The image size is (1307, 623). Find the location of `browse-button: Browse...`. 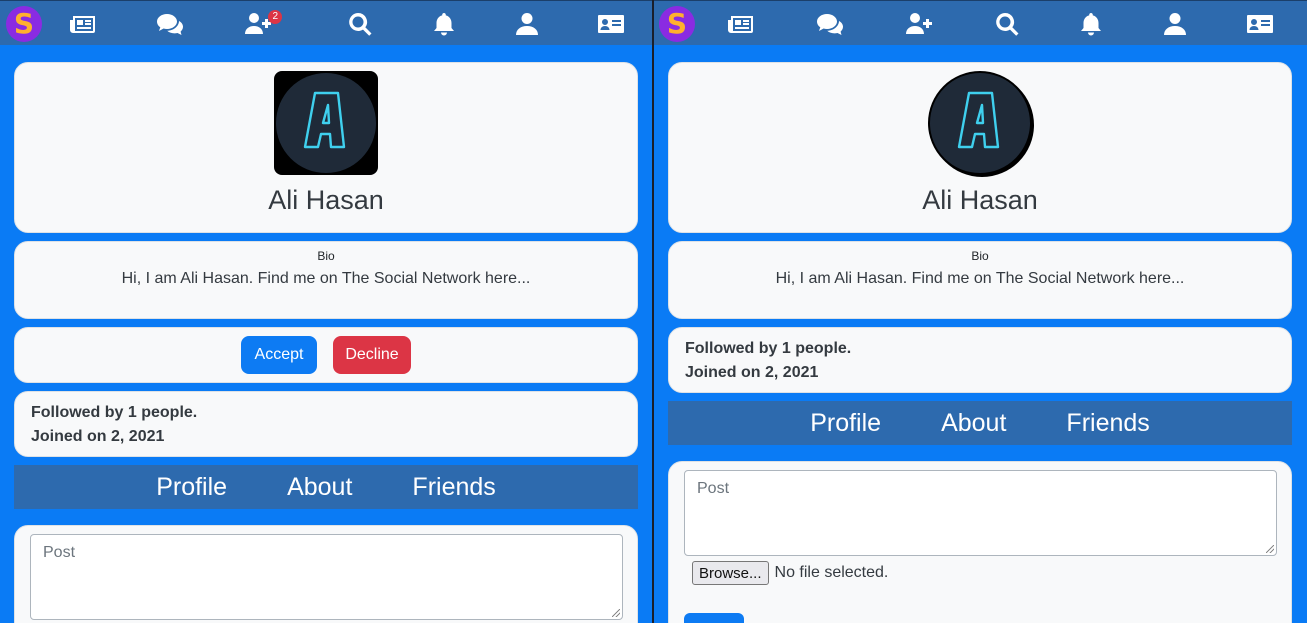

browse-button: Browse... is located at coordinates (730, 573).